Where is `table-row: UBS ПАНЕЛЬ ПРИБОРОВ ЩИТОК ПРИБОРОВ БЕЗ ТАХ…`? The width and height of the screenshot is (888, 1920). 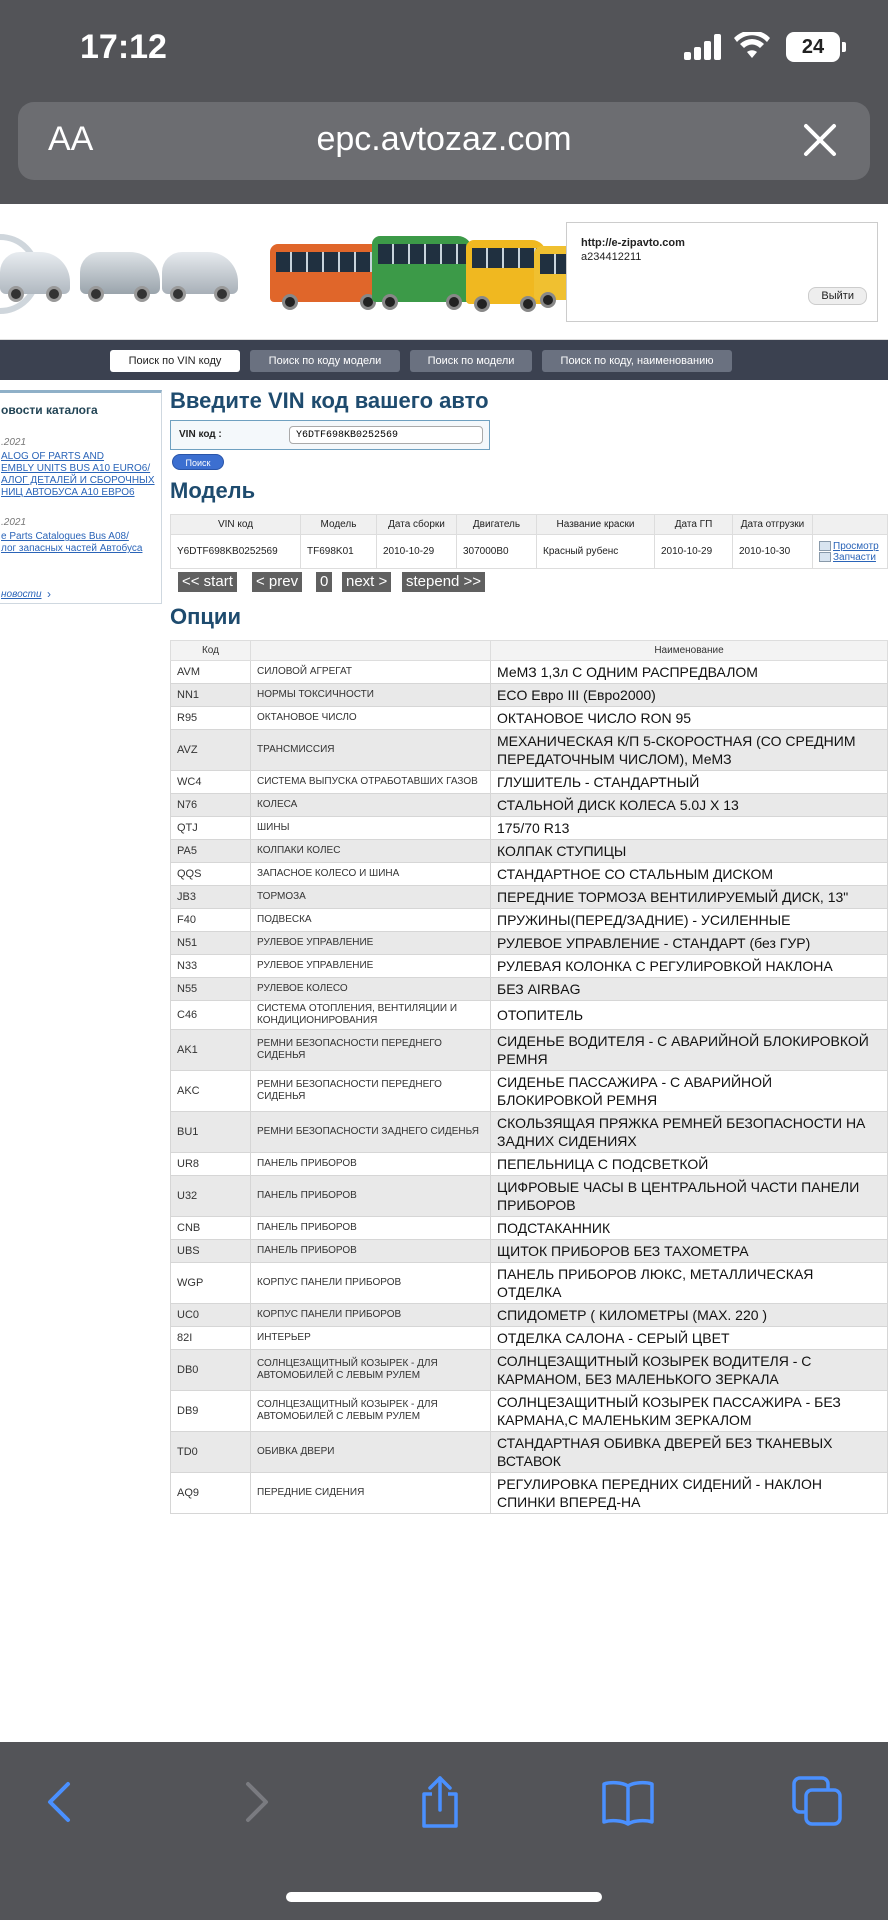 table-row: UBS ПАНЕЛЬ ПРИБОРОВ ЩИТОК ПРИБОРОВ БЕЗ ТАХ… is located at coordinates (529, 1251).